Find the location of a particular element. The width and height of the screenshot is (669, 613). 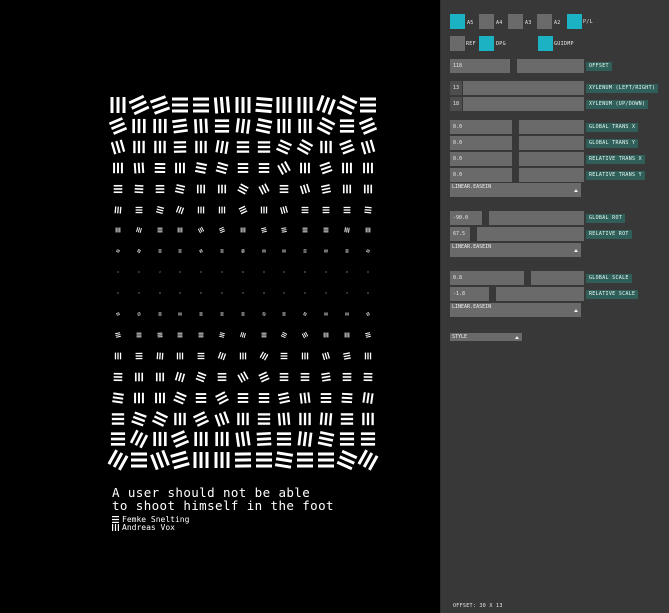

global-scale-slider is located at coordinates (557, 278).